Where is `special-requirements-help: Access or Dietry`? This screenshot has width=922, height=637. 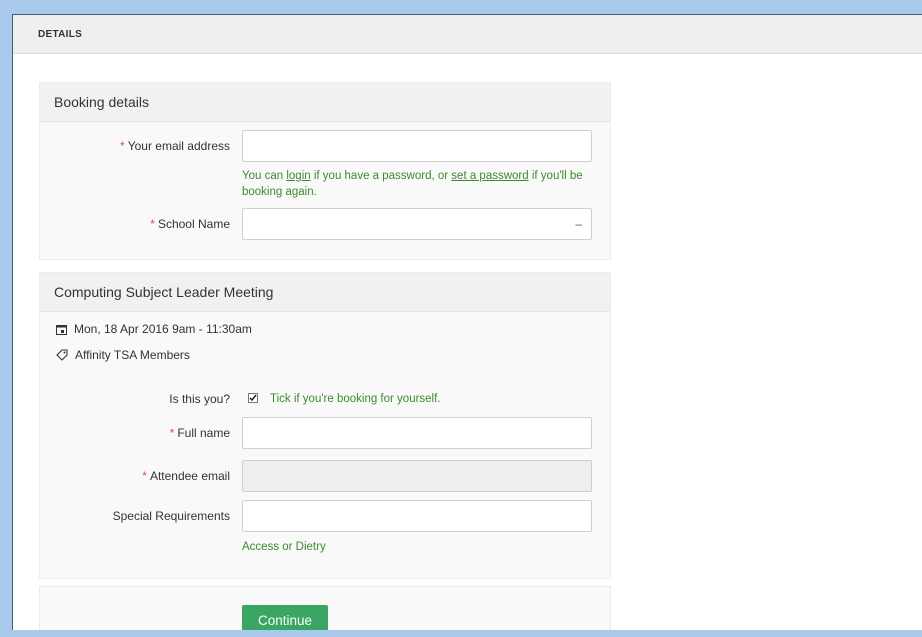
special-requirements-help: Access or Dietry is located at coordinates (284, 547).